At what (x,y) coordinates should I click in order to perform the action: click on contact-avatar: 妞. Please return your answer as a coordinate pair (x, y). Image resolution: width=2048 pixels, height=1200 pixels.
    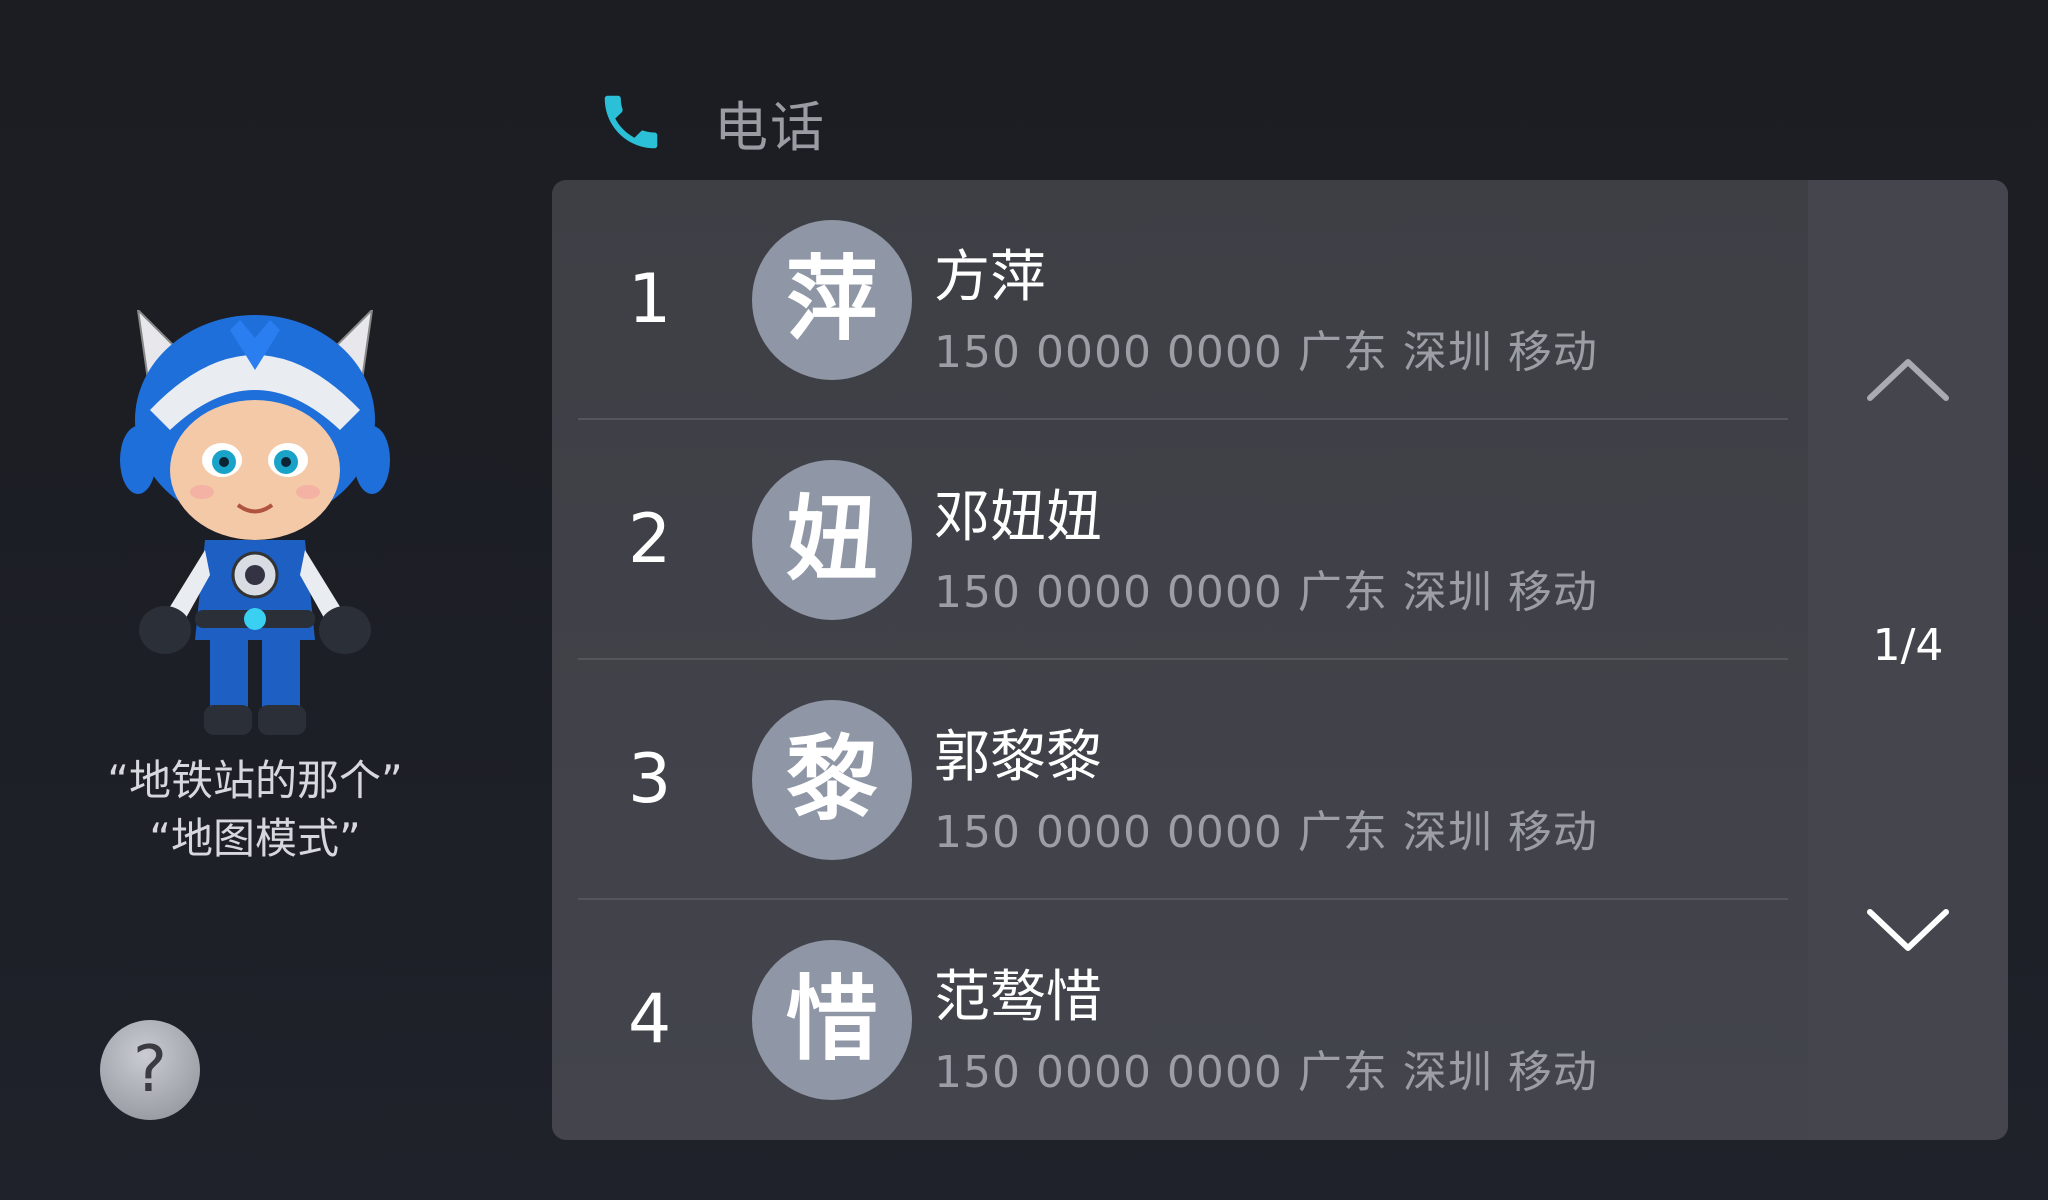
    Looking at the image, I should click on (832, 540).